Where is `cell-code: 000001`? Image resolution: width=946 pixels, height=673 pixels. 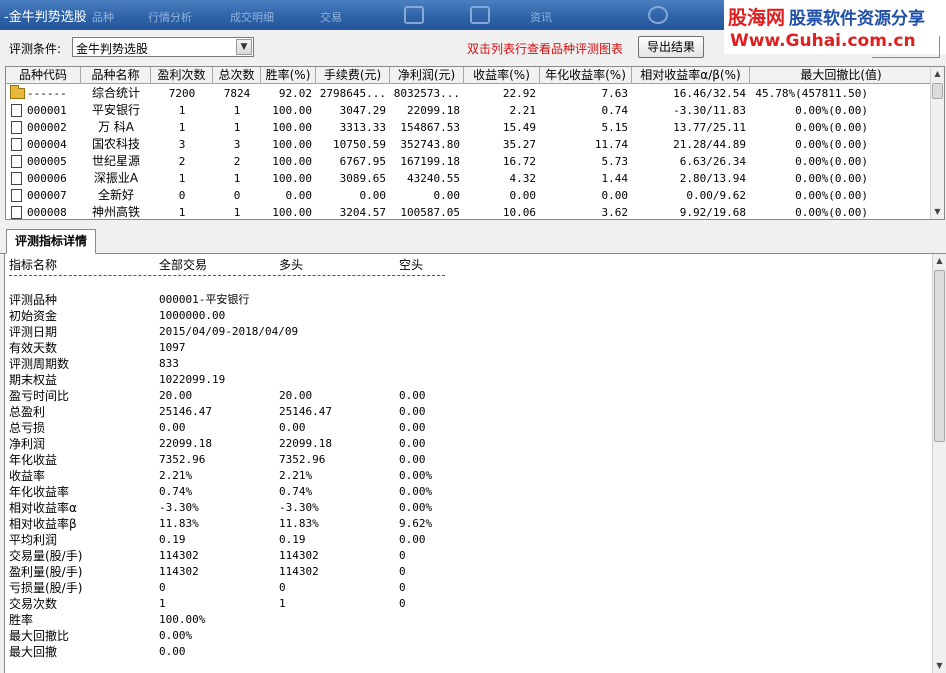 cell-code: 000001 is located at coordinates (43, 110).